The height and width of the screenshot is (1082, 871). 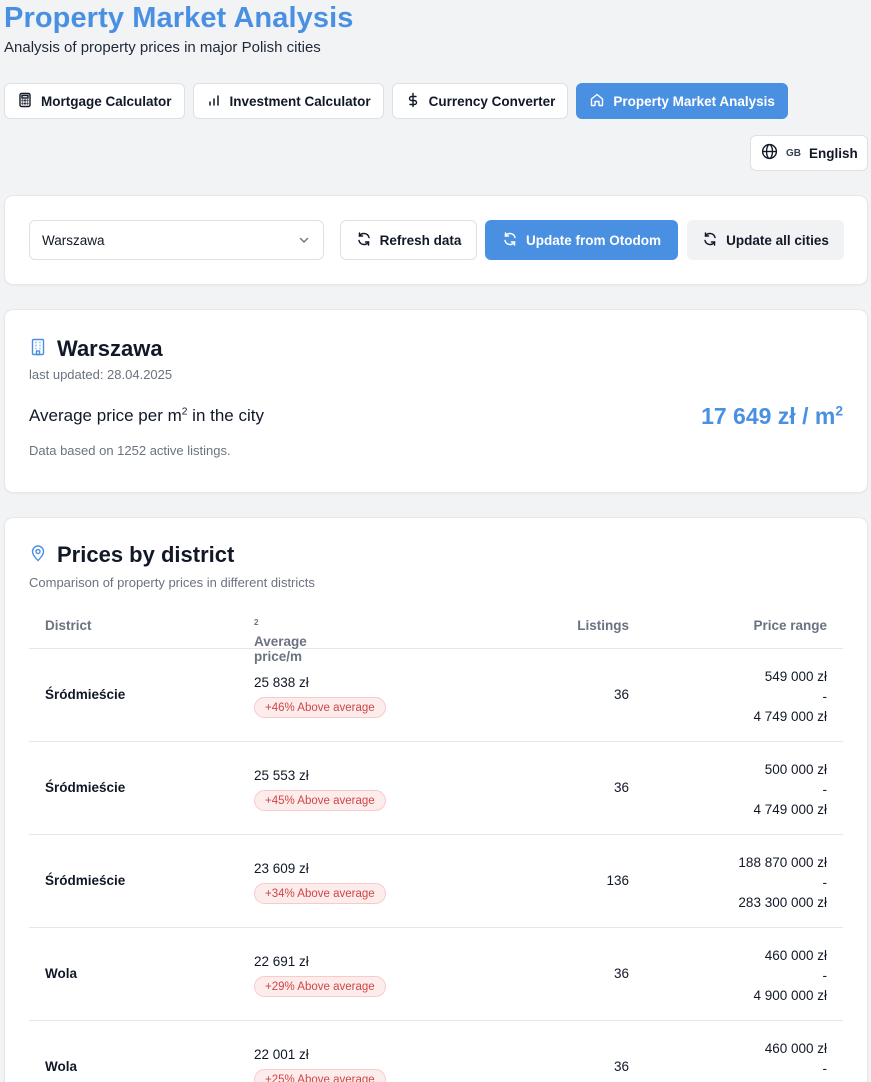 What do you see at coordinates (782, 883) in the screenshot?
I see `price-range: 188 870 000 zł - 283 300 000 zł` at bounding box center [782, 883].